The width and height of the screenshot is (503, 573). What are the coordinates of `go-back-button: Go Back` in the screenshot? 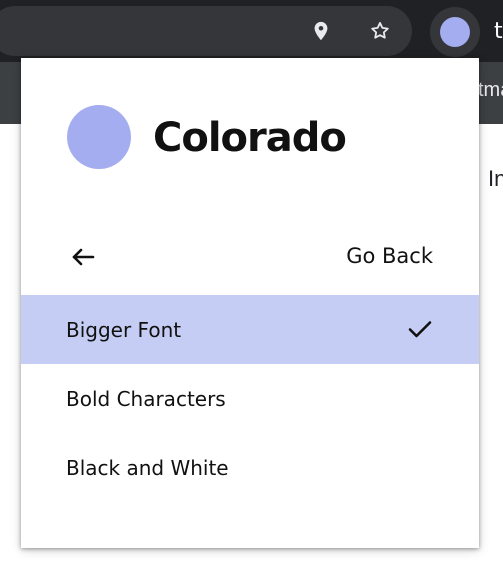 It's located at (250, 256).